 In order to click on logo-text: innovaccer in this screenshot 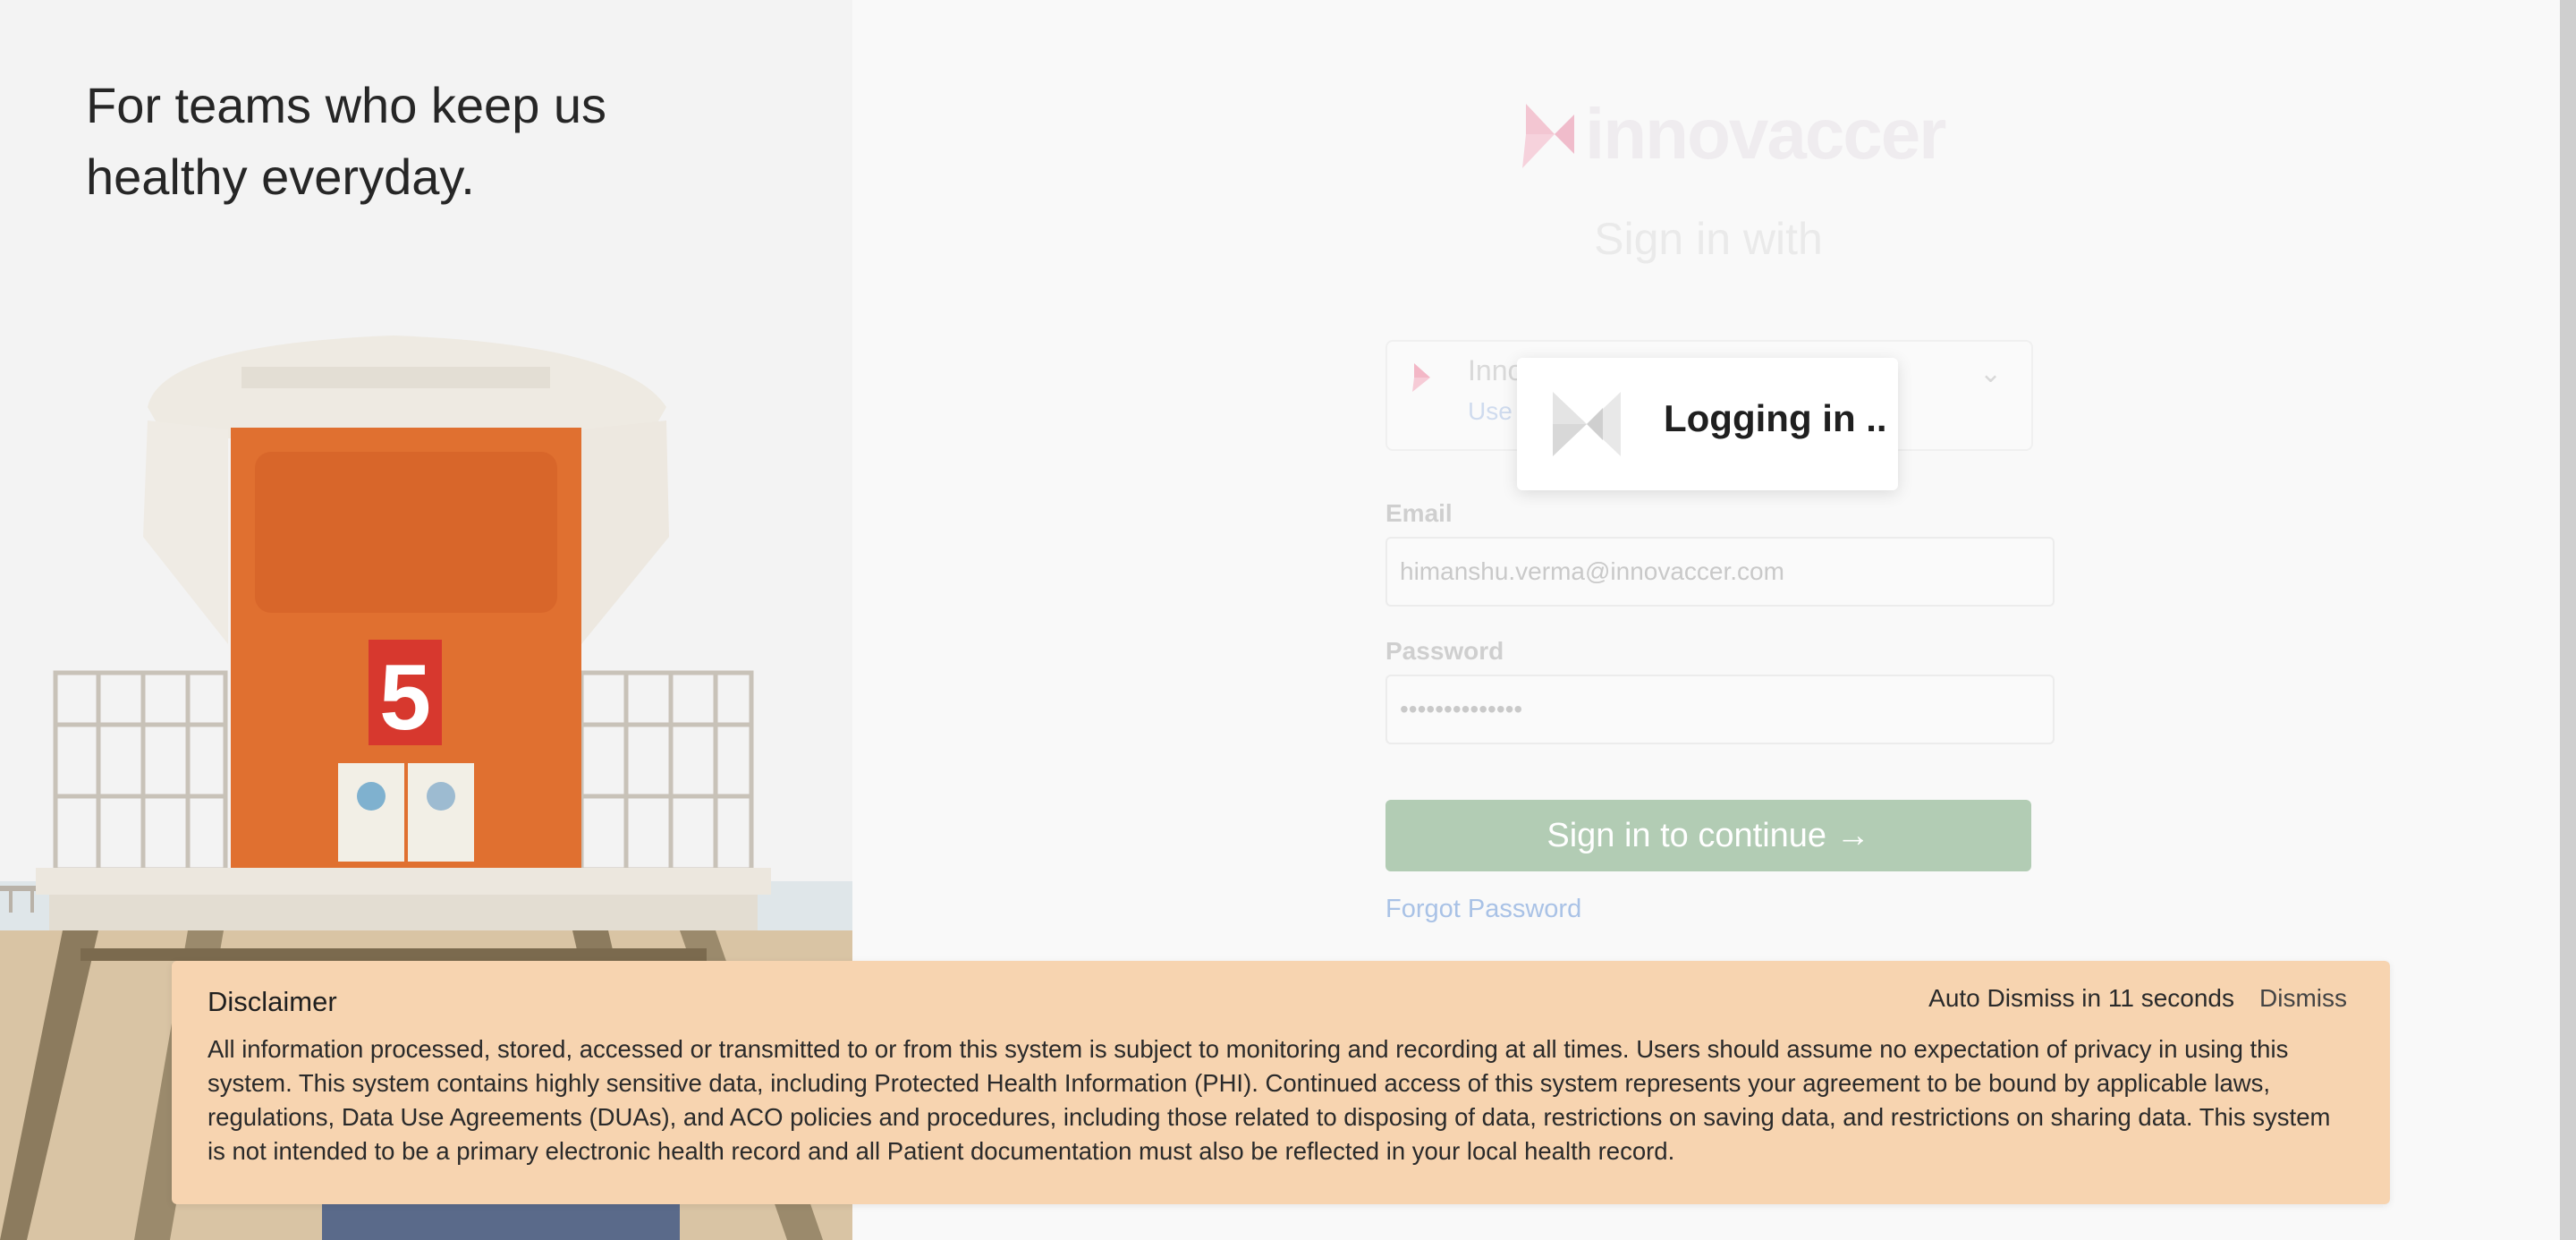, I will do `click(1765, 134)`.